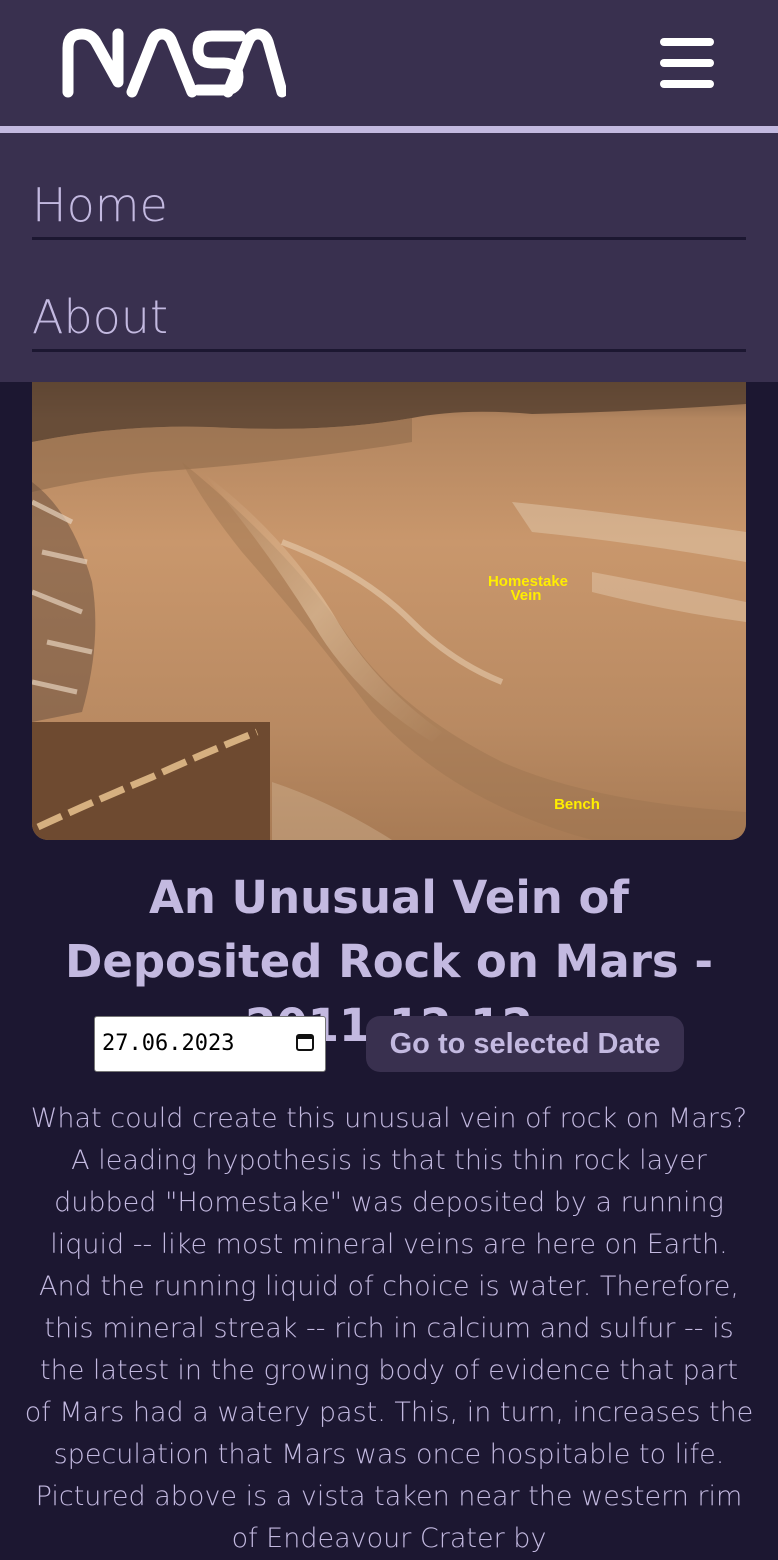  What do you see at coordinates (389, 129) in the screenshot?
I see `header-divider` at bounding box center [389, 129].